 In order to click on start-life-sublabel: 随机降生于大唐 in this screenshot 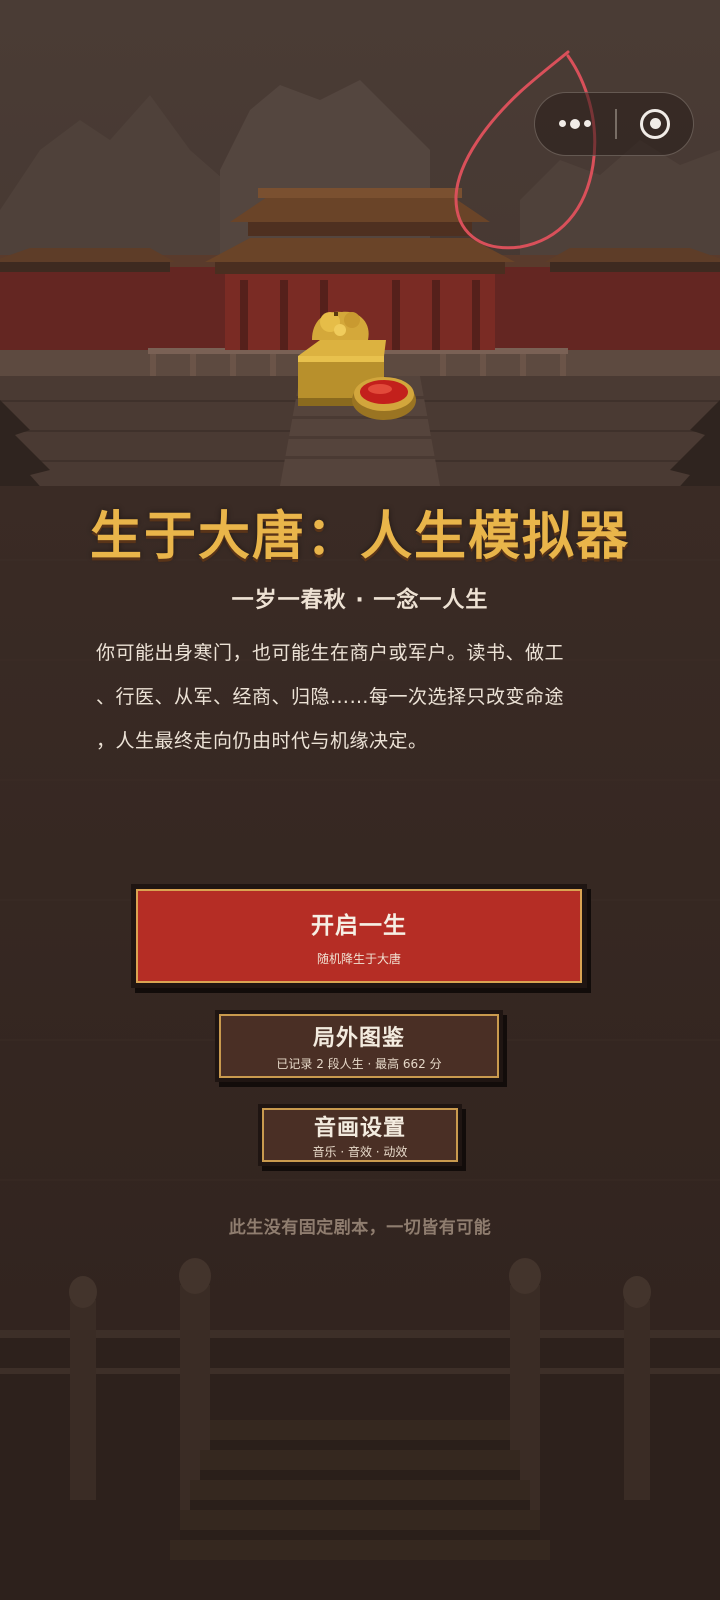, I will do `click(358, 958)`.